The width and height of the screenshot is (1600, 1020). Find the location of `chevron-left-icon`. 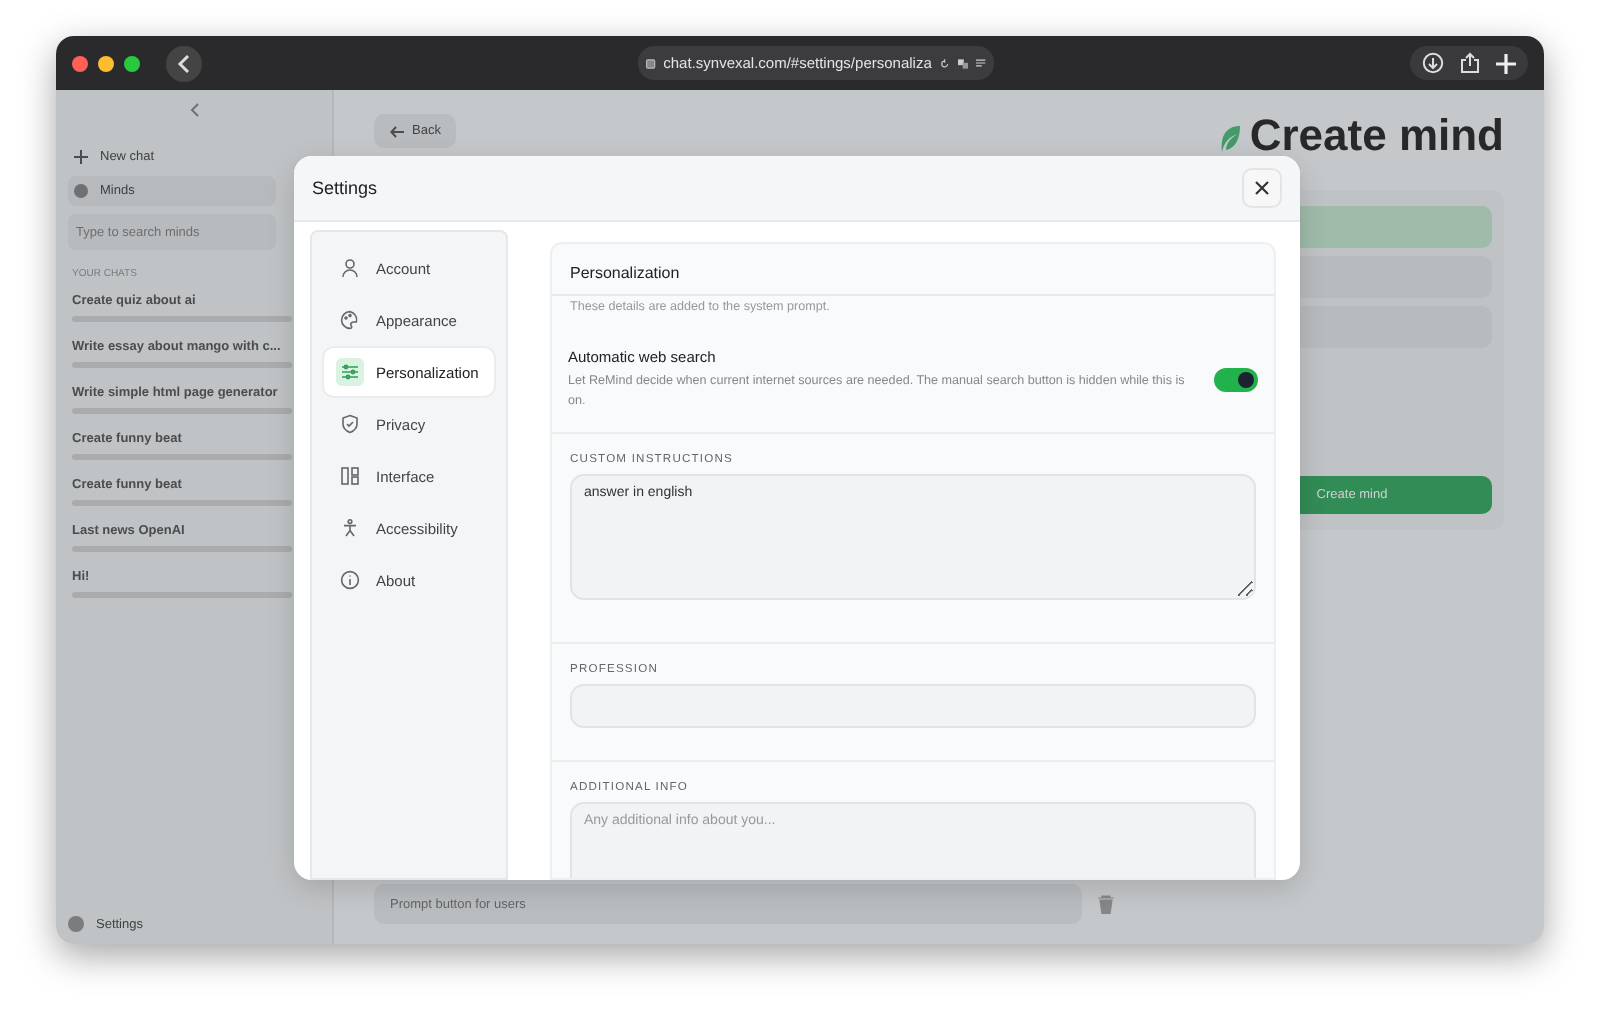

chevron-left-icon is located at coordinates (184, 63).